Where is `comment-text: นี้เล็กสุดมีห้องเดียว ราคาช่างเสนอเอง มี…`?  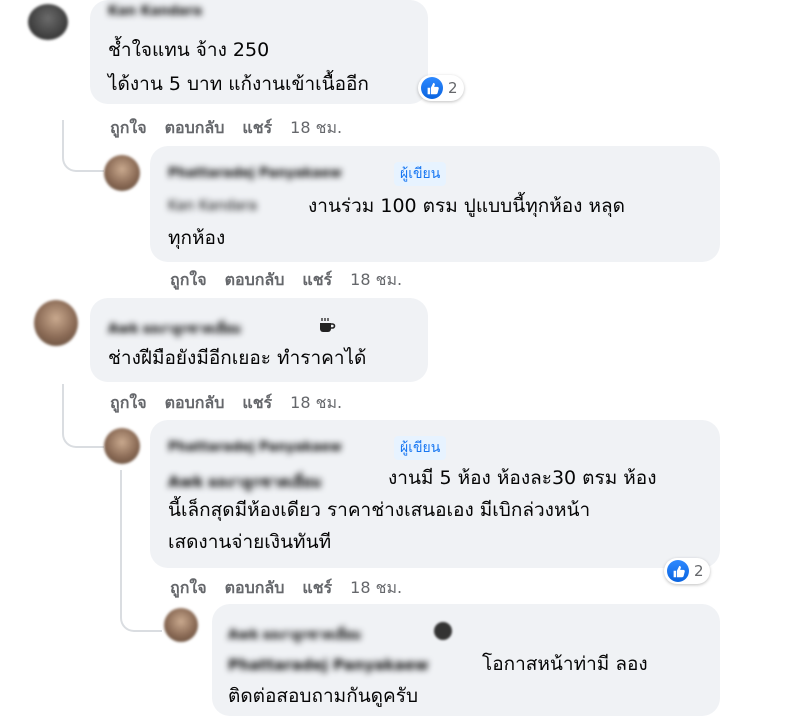 comment-text: นี้เล็กสุดมีห้องเดียว ราคาช่างเสนอเอง มี… is located at coordinates (379, 510).